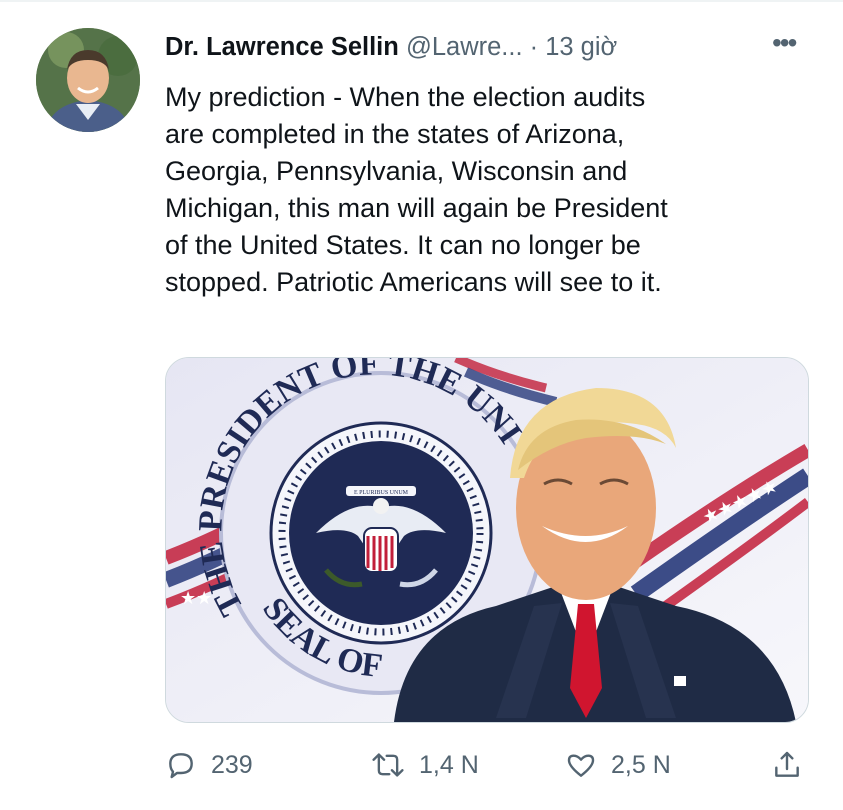 The image size is (843, 810). What do you see at coordinates (381, 493) in the screenshot?
I see `seal-banner-text: E PLURIBUS UNUM` at bounding box center [381, 493].